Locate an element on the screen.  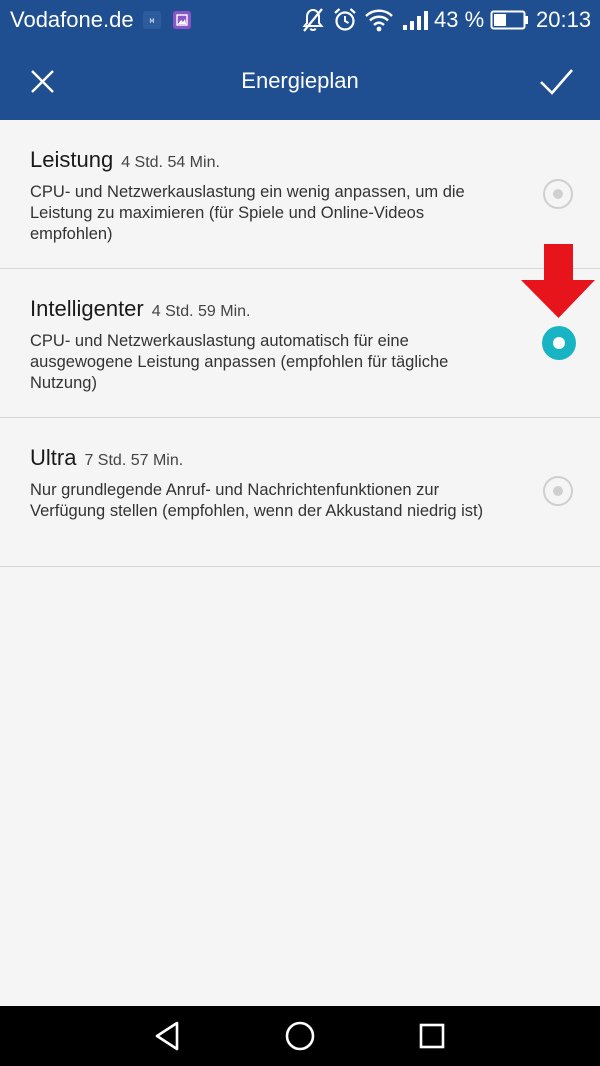
back-icon is located at coordinates (167, 1036).